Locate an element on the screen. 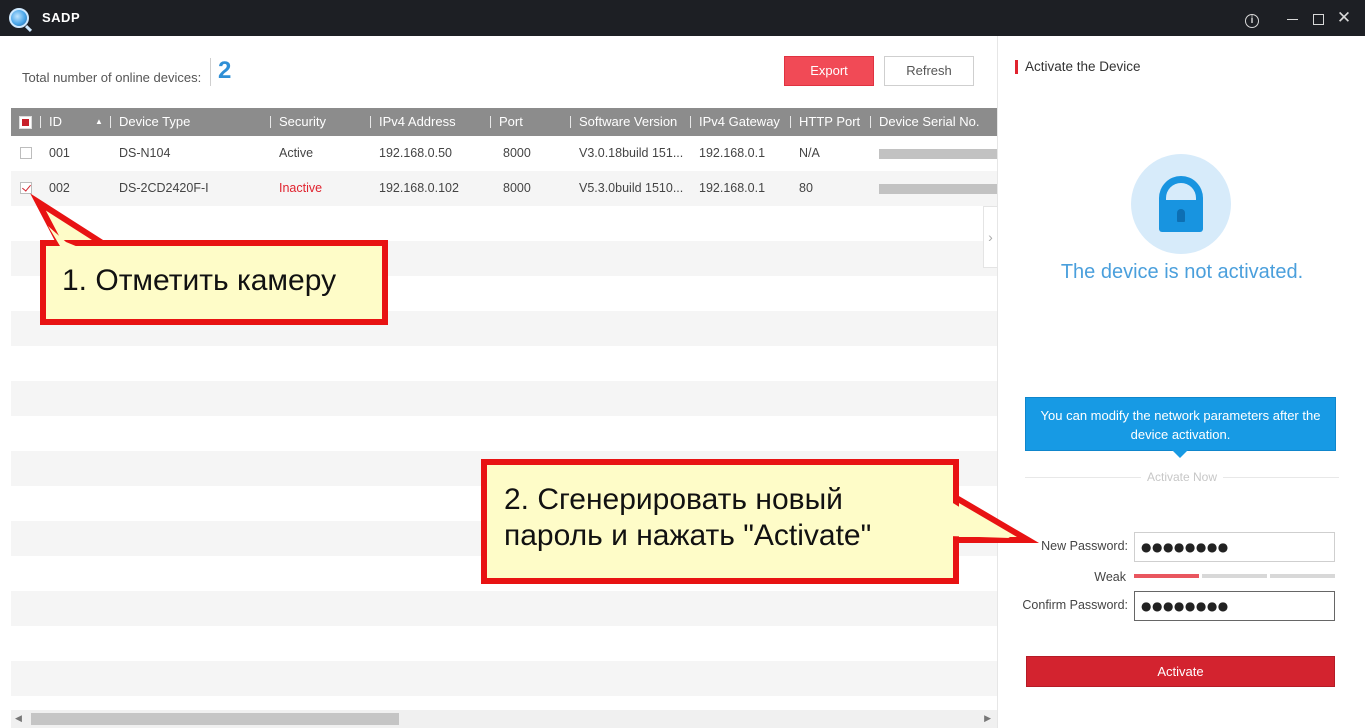  title-bar: SADP i ✕ is located at coordinates (682, 18).